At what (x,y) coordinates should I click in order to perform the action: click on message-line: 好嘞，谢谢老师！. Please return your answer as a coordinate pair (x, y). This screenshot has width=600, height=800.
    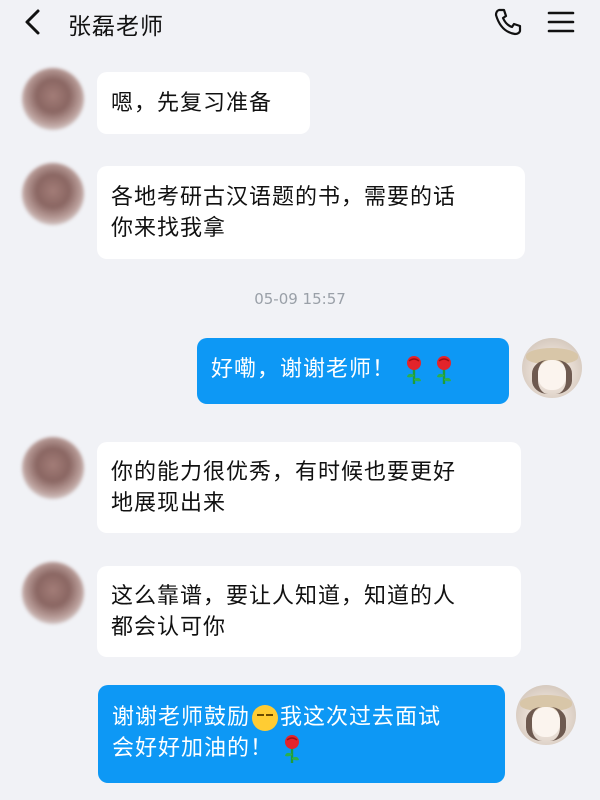
    Looking at the image, I should click on (353, 369).